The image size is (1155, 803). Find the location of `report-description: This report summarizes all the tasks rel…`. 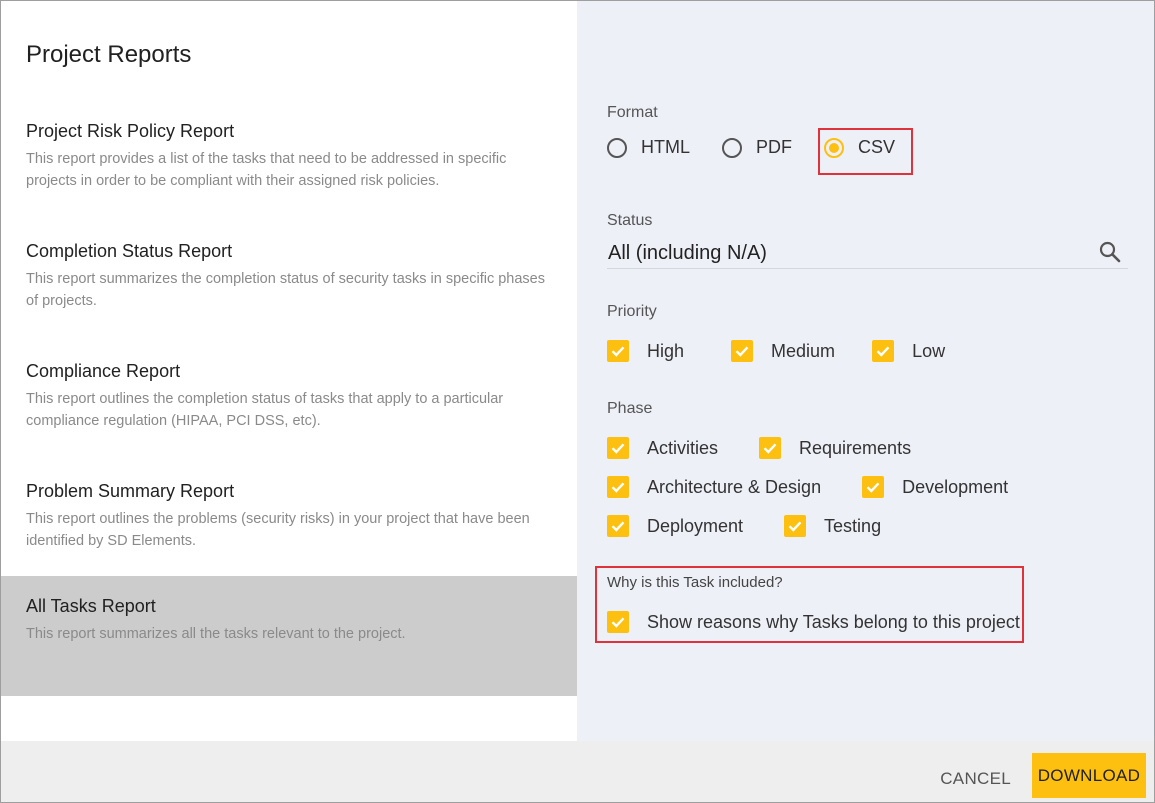

report-description: This report summarizes all the tasks rel… is located at coordinates (216, 634).